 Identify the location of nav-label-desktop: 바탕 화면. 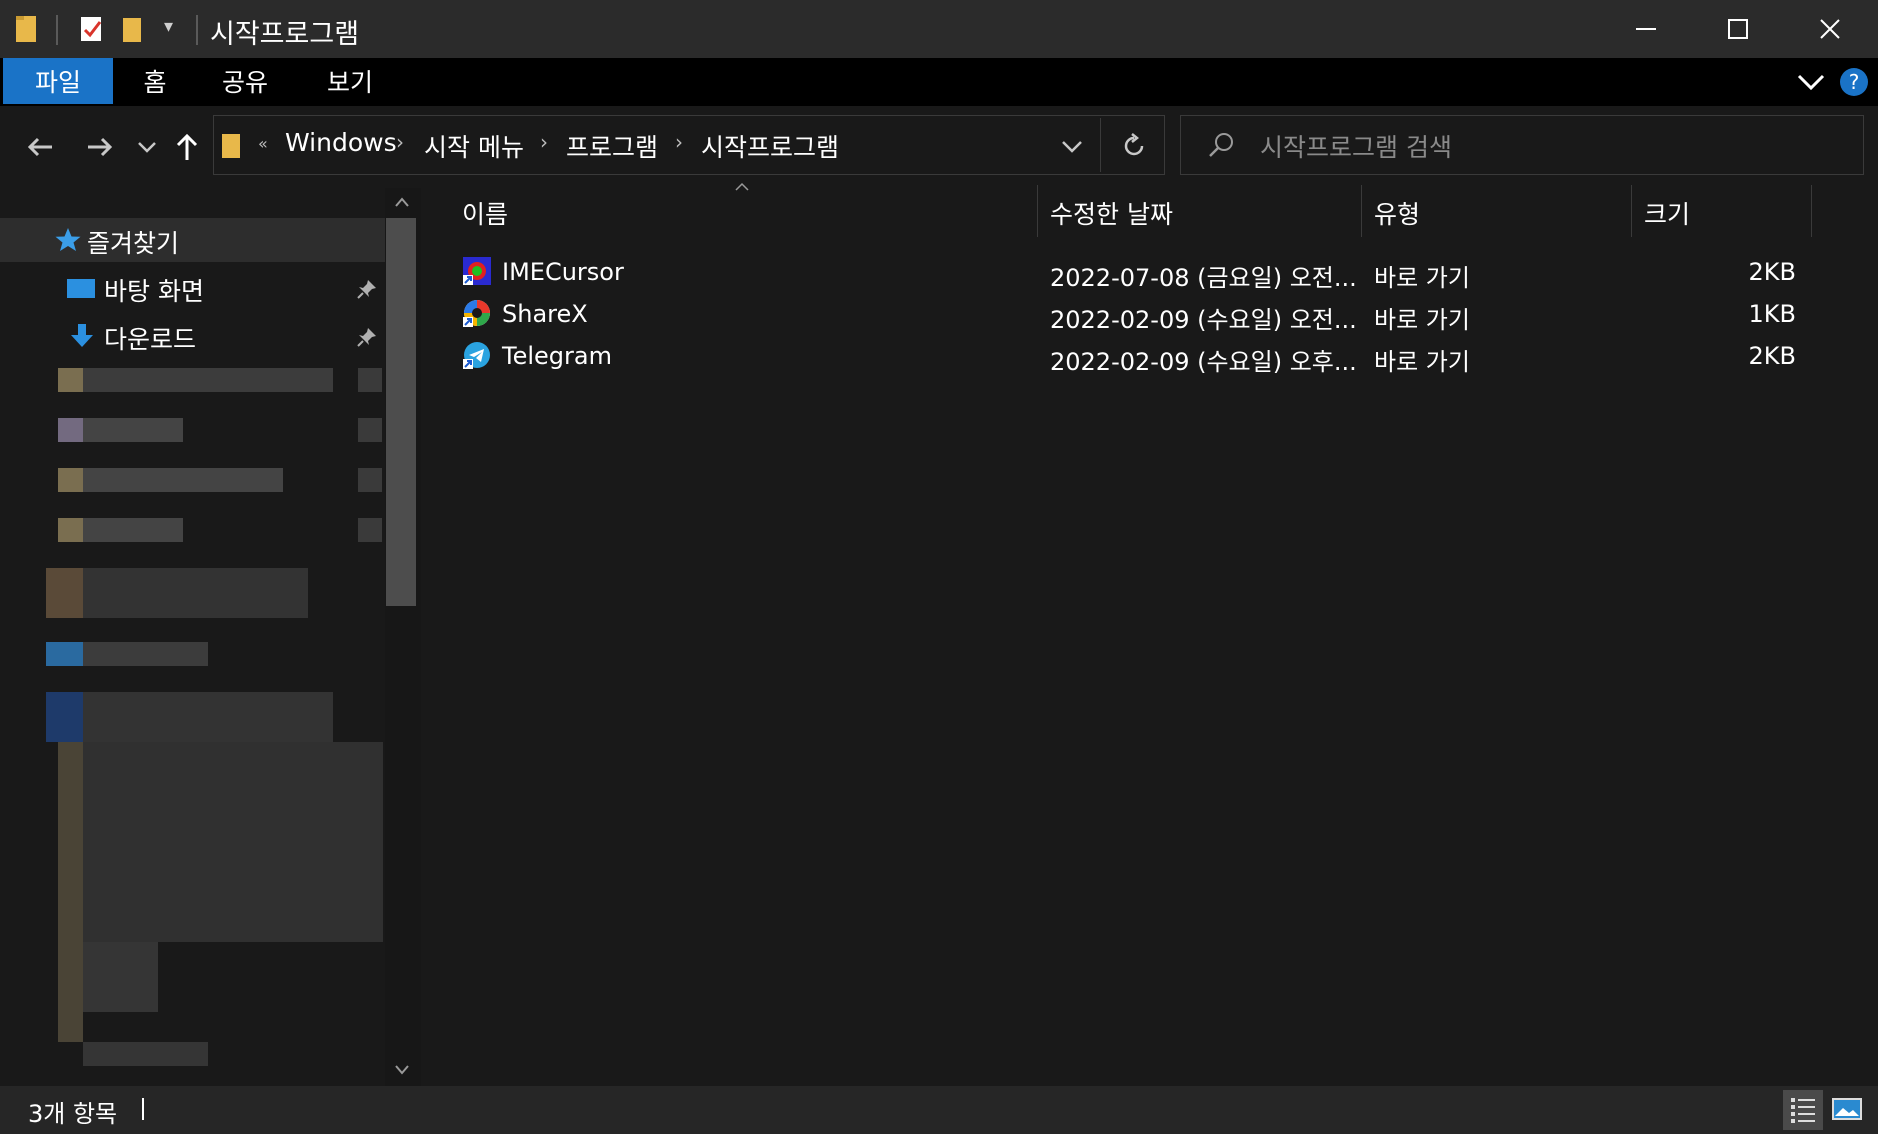
(154, 290).